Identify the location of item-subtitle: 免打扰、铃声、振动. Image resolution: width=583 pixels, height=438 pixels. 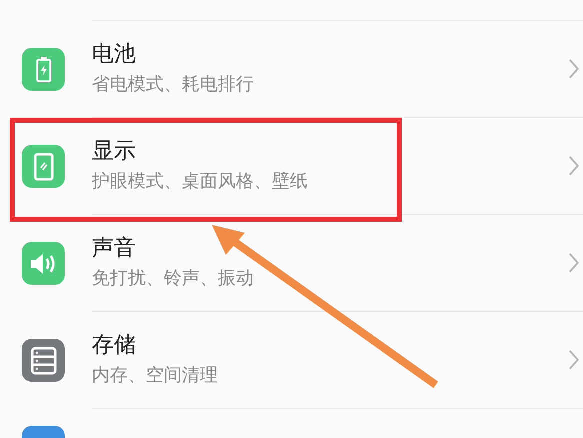
(173, 279).